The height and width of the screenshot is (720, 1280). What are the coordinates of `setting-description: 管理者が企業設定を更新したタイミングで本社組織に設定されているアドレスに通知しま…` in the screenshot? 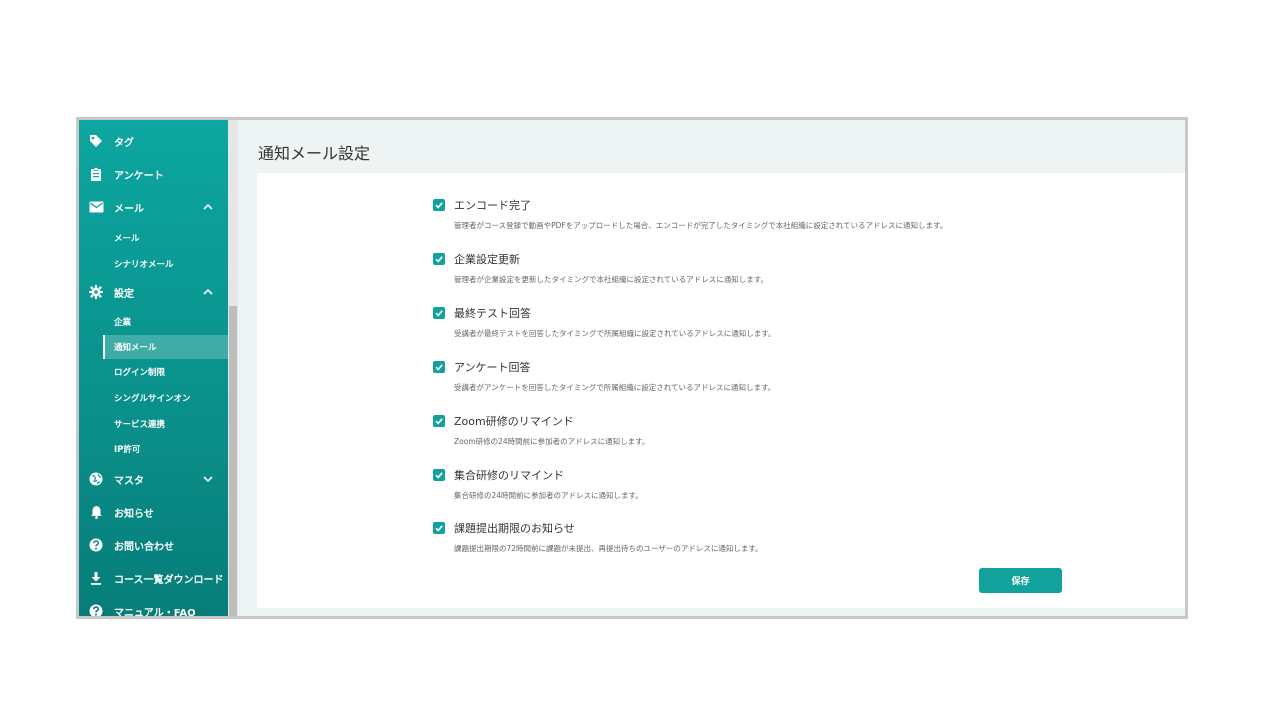 It's located at (611, 279).